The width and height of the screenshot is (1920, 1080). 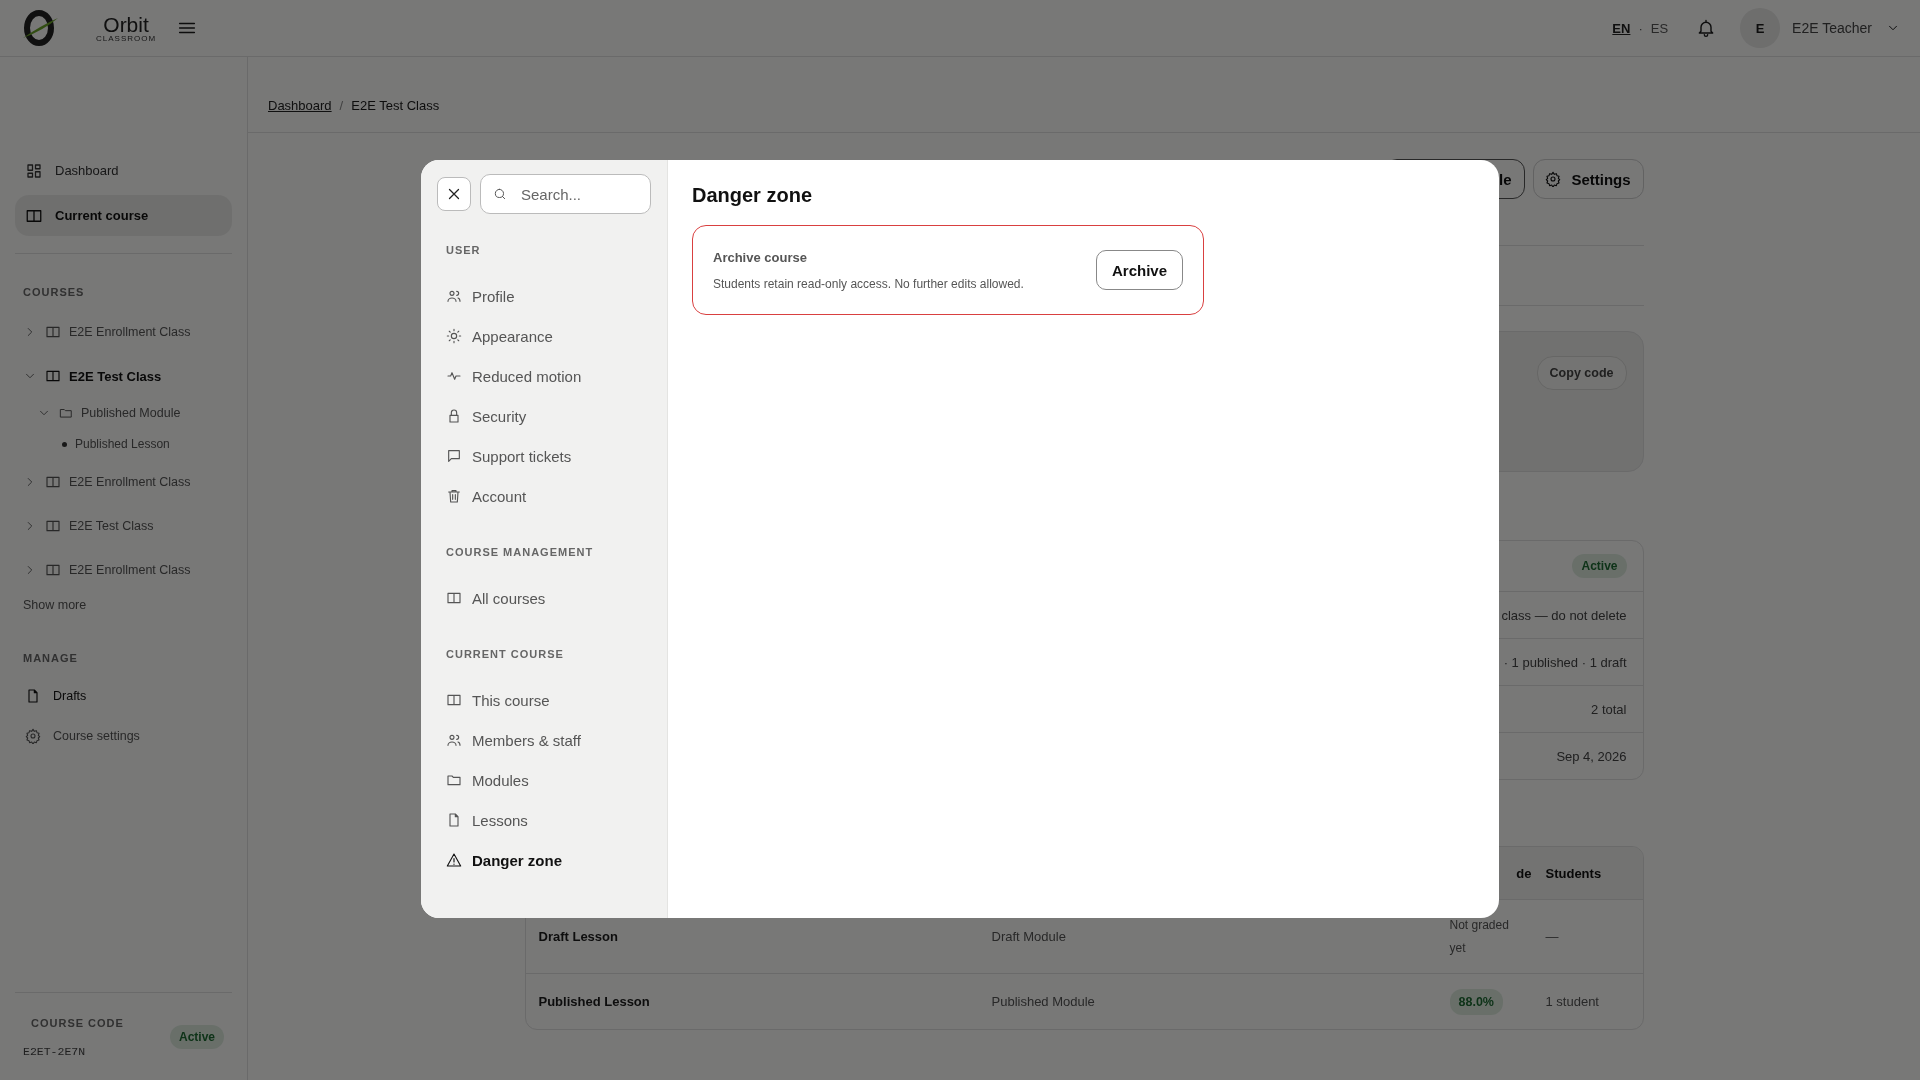 What do you see at coordinates (544, 860) in the screenshot?
I see `settings-menu-item: Danger zone` at bounding box center [544, 860].